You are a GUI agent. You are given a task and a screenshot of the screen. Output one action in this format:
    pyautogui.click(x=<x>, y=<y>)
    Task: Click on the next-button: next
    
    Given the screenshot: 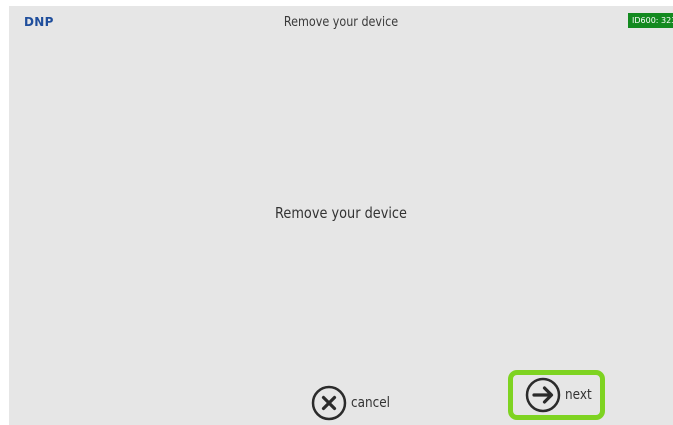 What is the action you would take?
    pyautogui.click(x=556, y=395)
    